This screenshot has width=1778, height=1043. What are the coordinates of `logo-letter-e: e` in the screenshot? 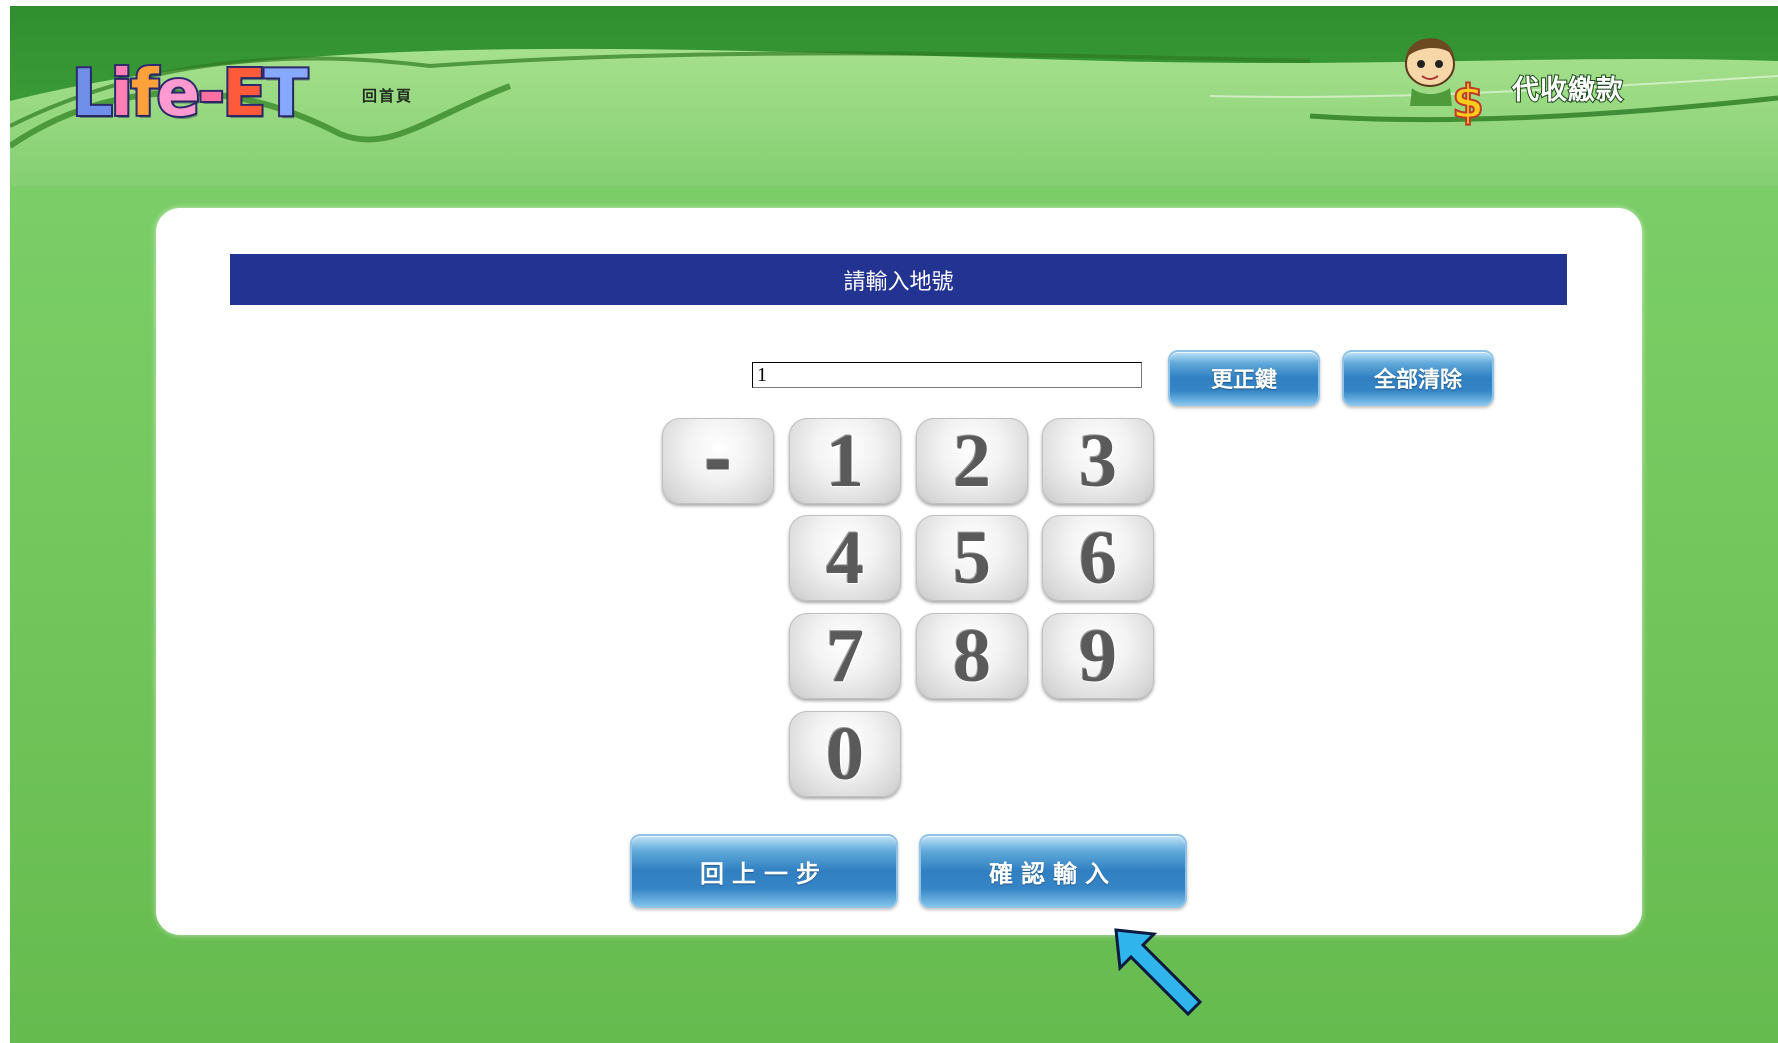 It's located at (178, 94).